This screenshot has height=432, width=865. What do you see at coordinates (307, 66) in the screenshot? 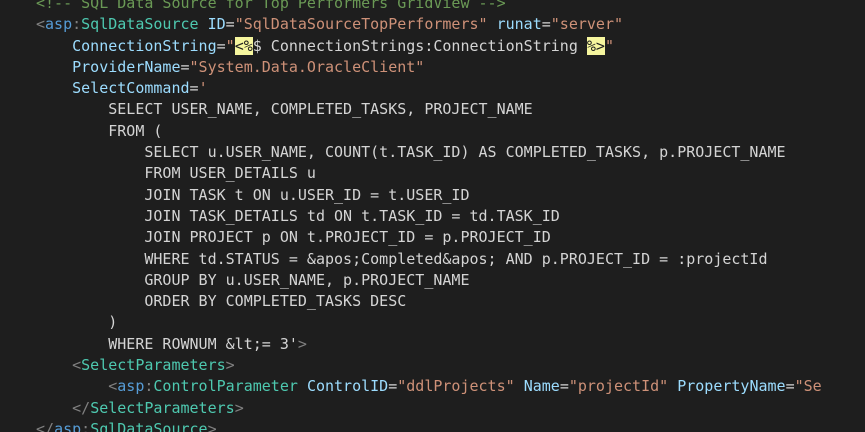
I see `code-token: "System.Data.OracleClient"` at bounding box center [307, 66].